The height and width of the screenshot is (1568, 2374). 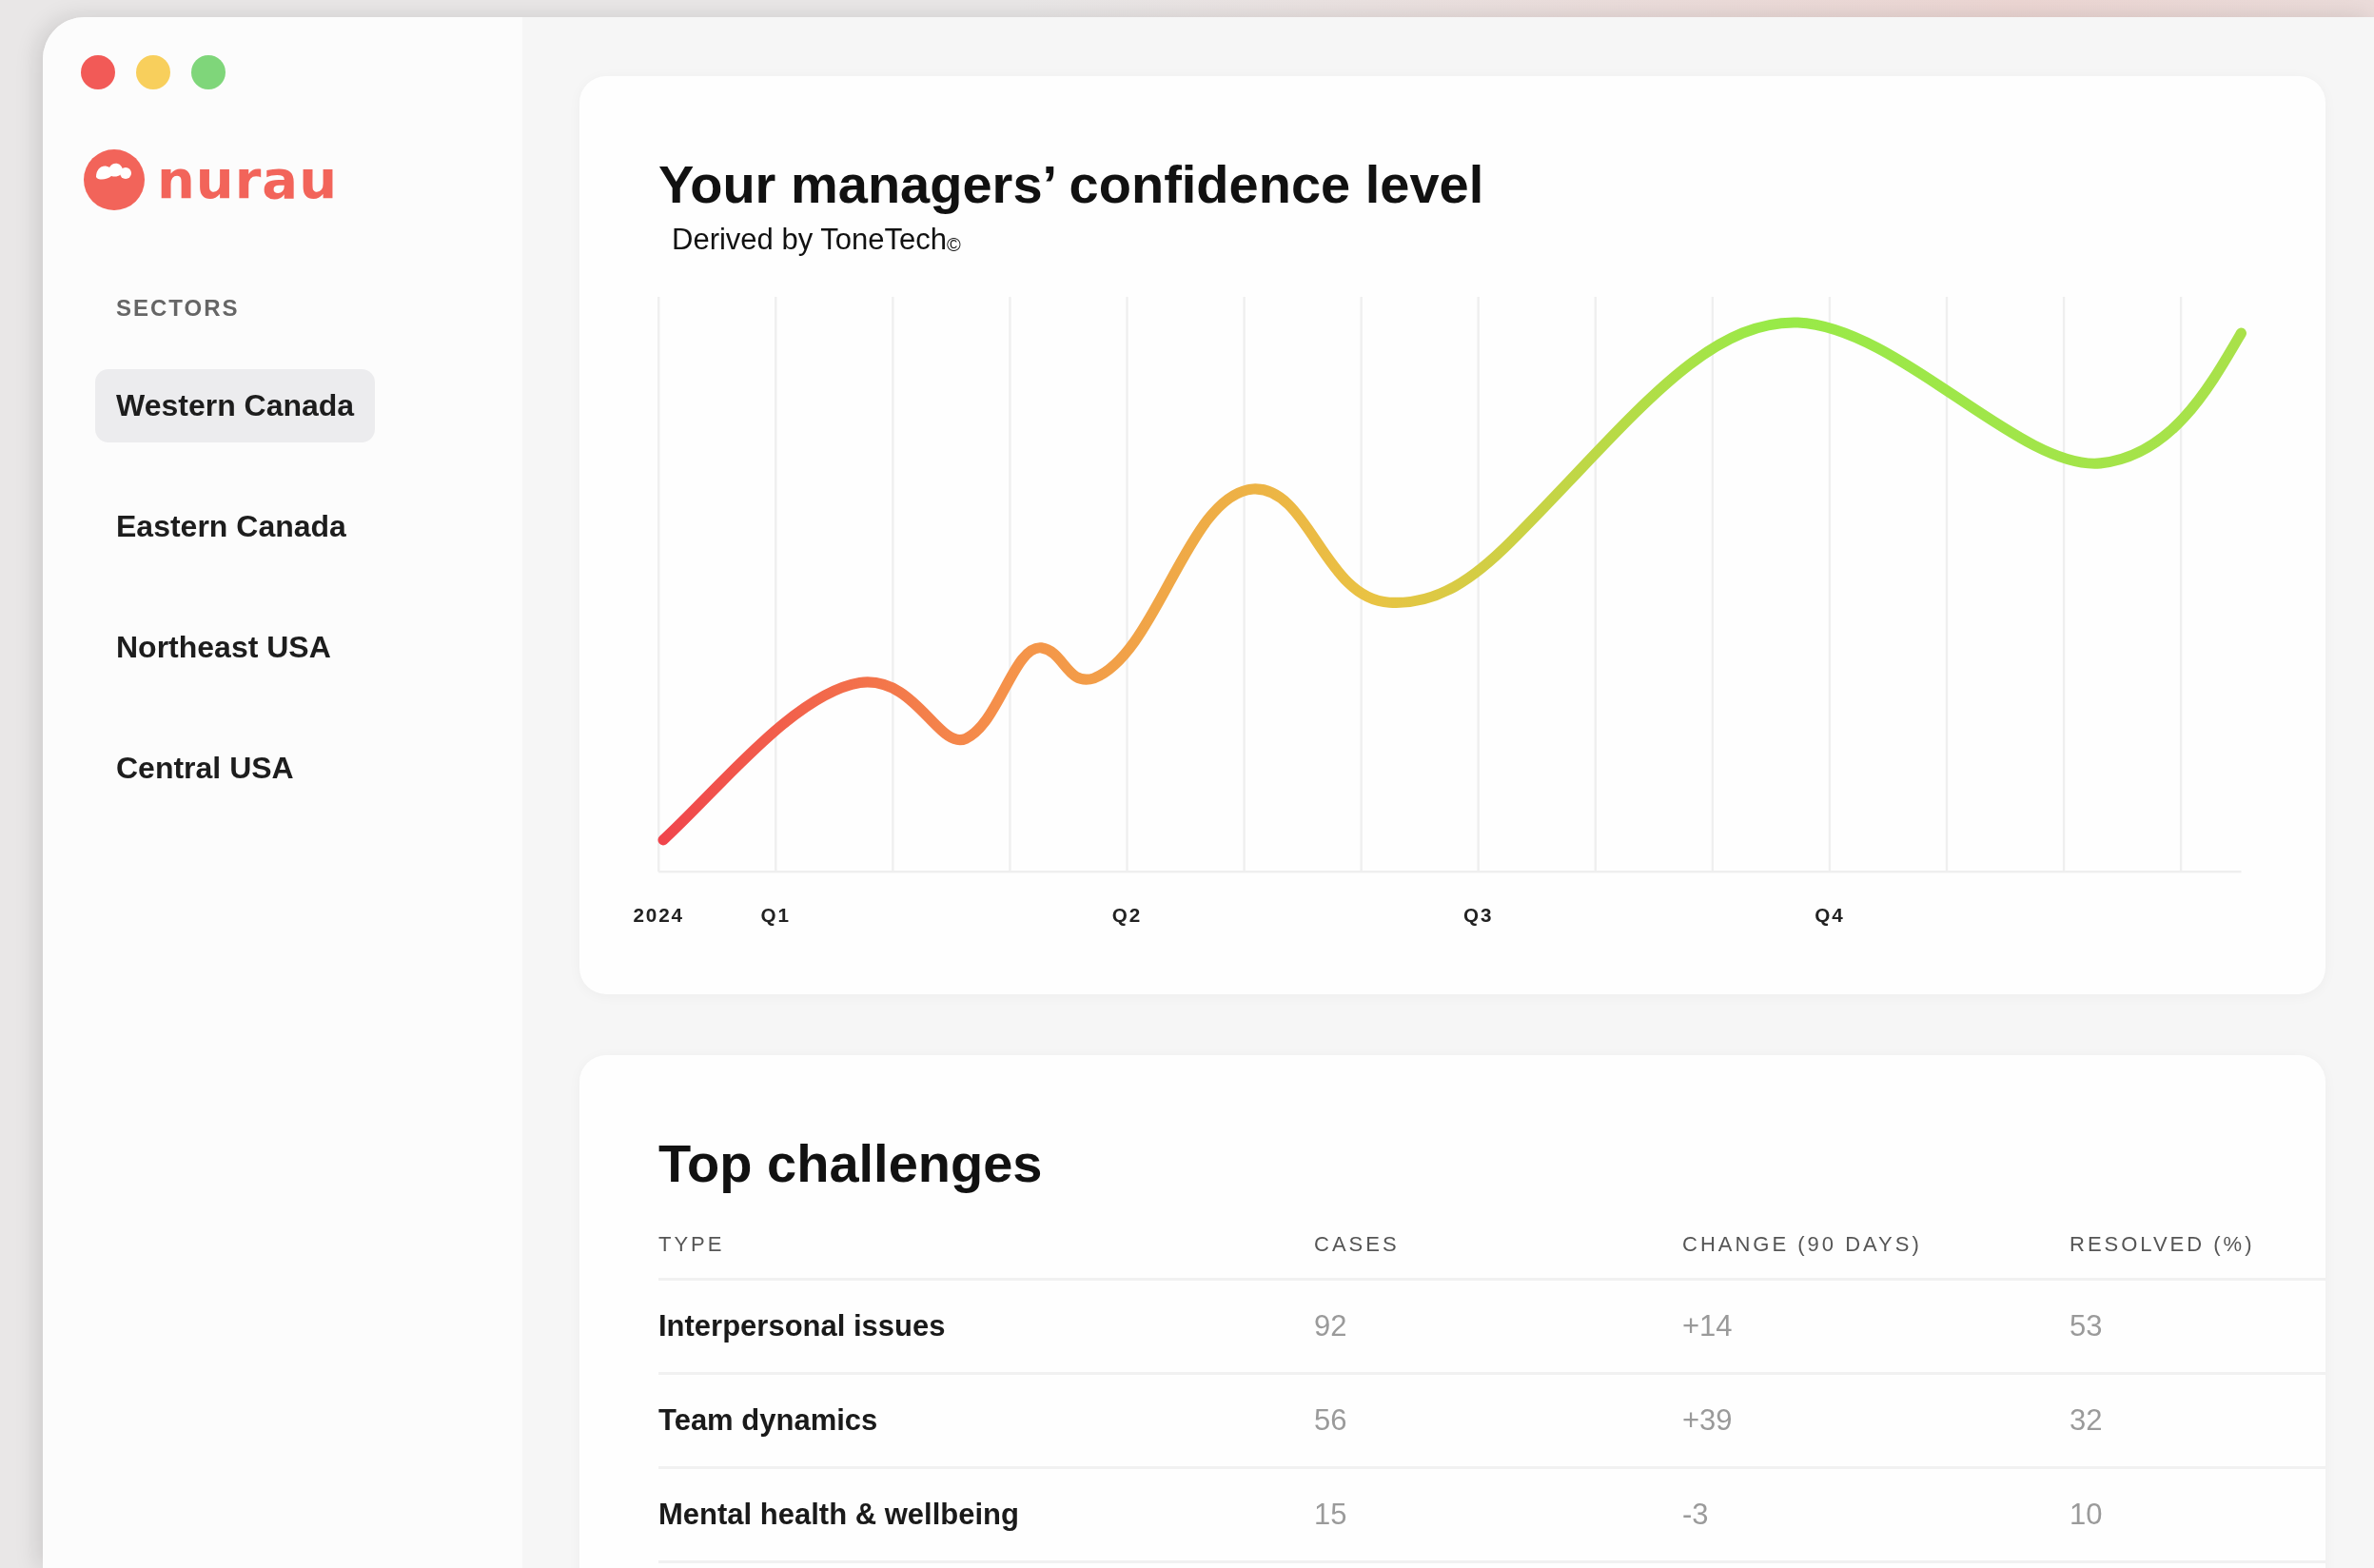 What do you see at coordinates (1830, 914) in the screenshot?
I see `axis-label: Q4` at bounding box center [1830, 914].